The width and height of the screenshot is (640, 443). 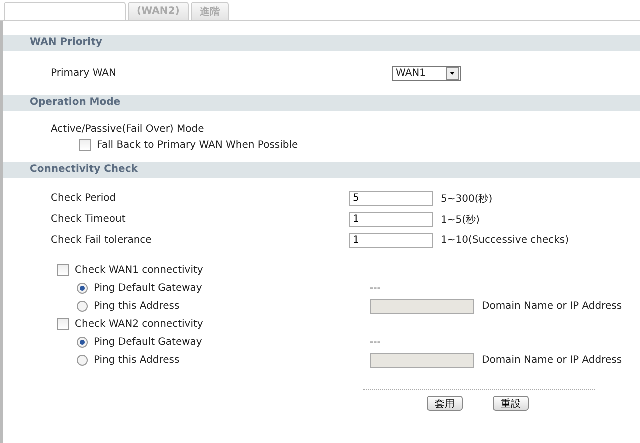 What do you see at coordinates (84, 198) in the screenshot?
I see `field-label: Check Period` at bounding box center [84, 198].